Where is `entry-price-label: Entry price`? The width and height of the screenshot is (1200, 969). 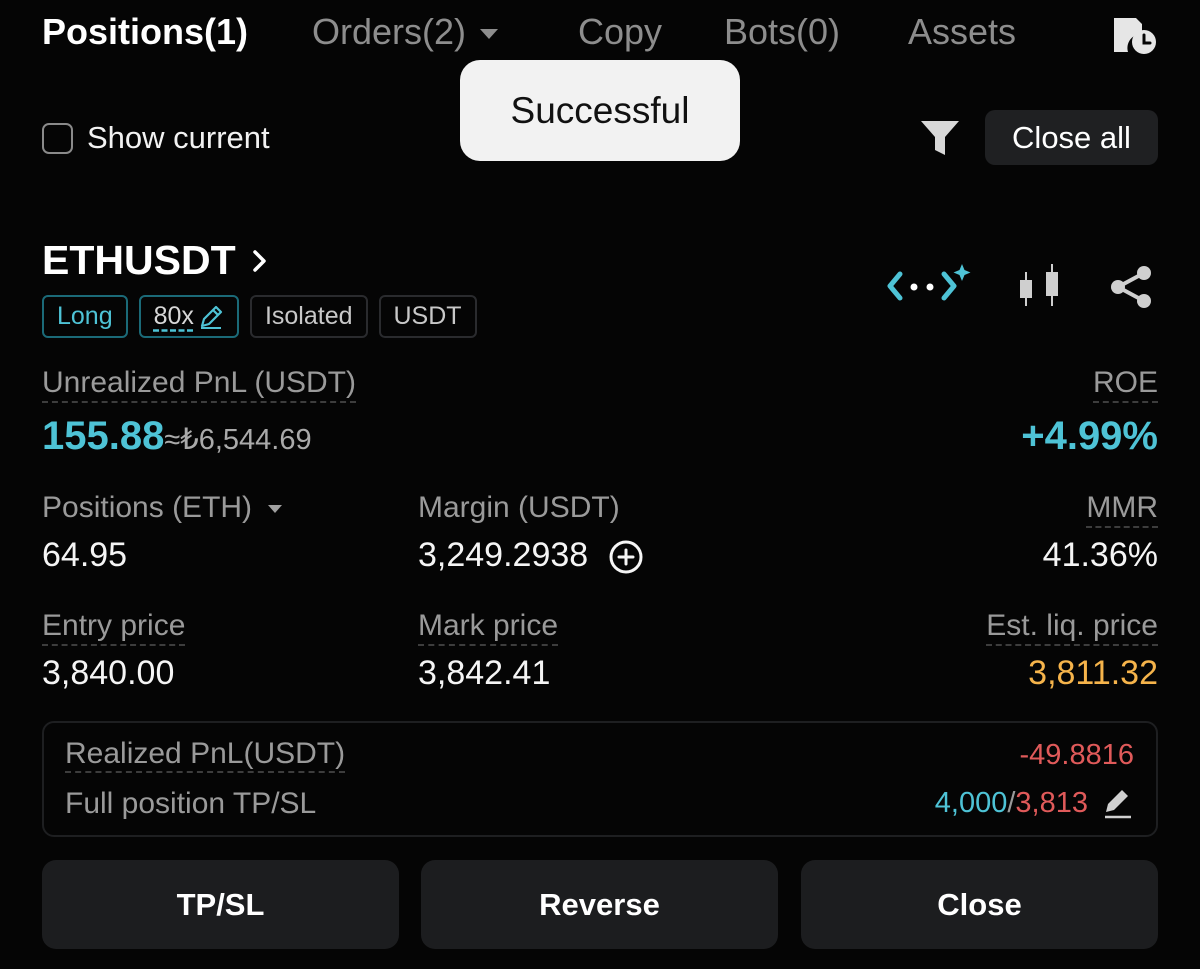
entry-price-label: Entry price is located at coordinates (114, 627).